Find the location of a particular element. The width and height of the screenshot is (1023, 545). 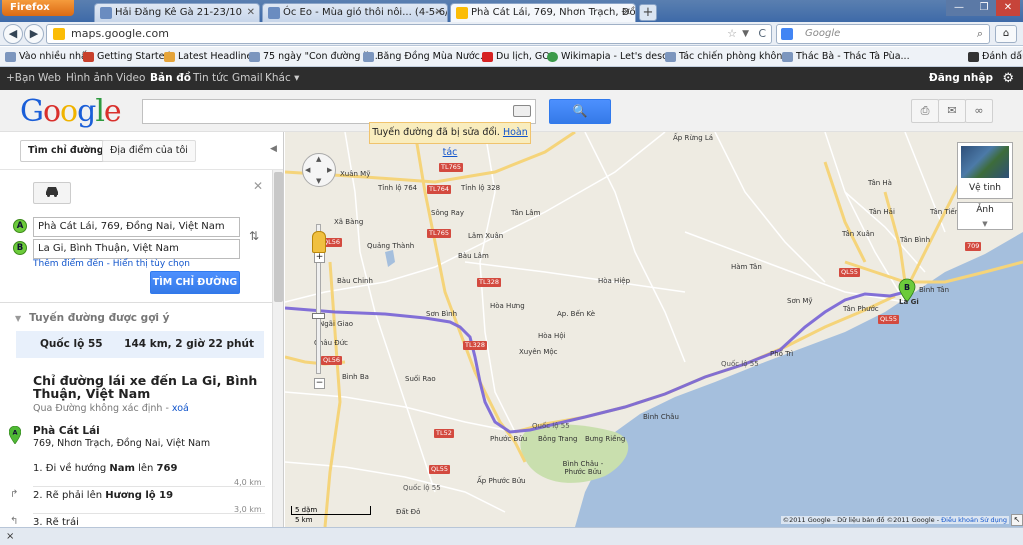

pan-control: ▲ ▼ ◀ ▶ is located at coordinates (319, 170).